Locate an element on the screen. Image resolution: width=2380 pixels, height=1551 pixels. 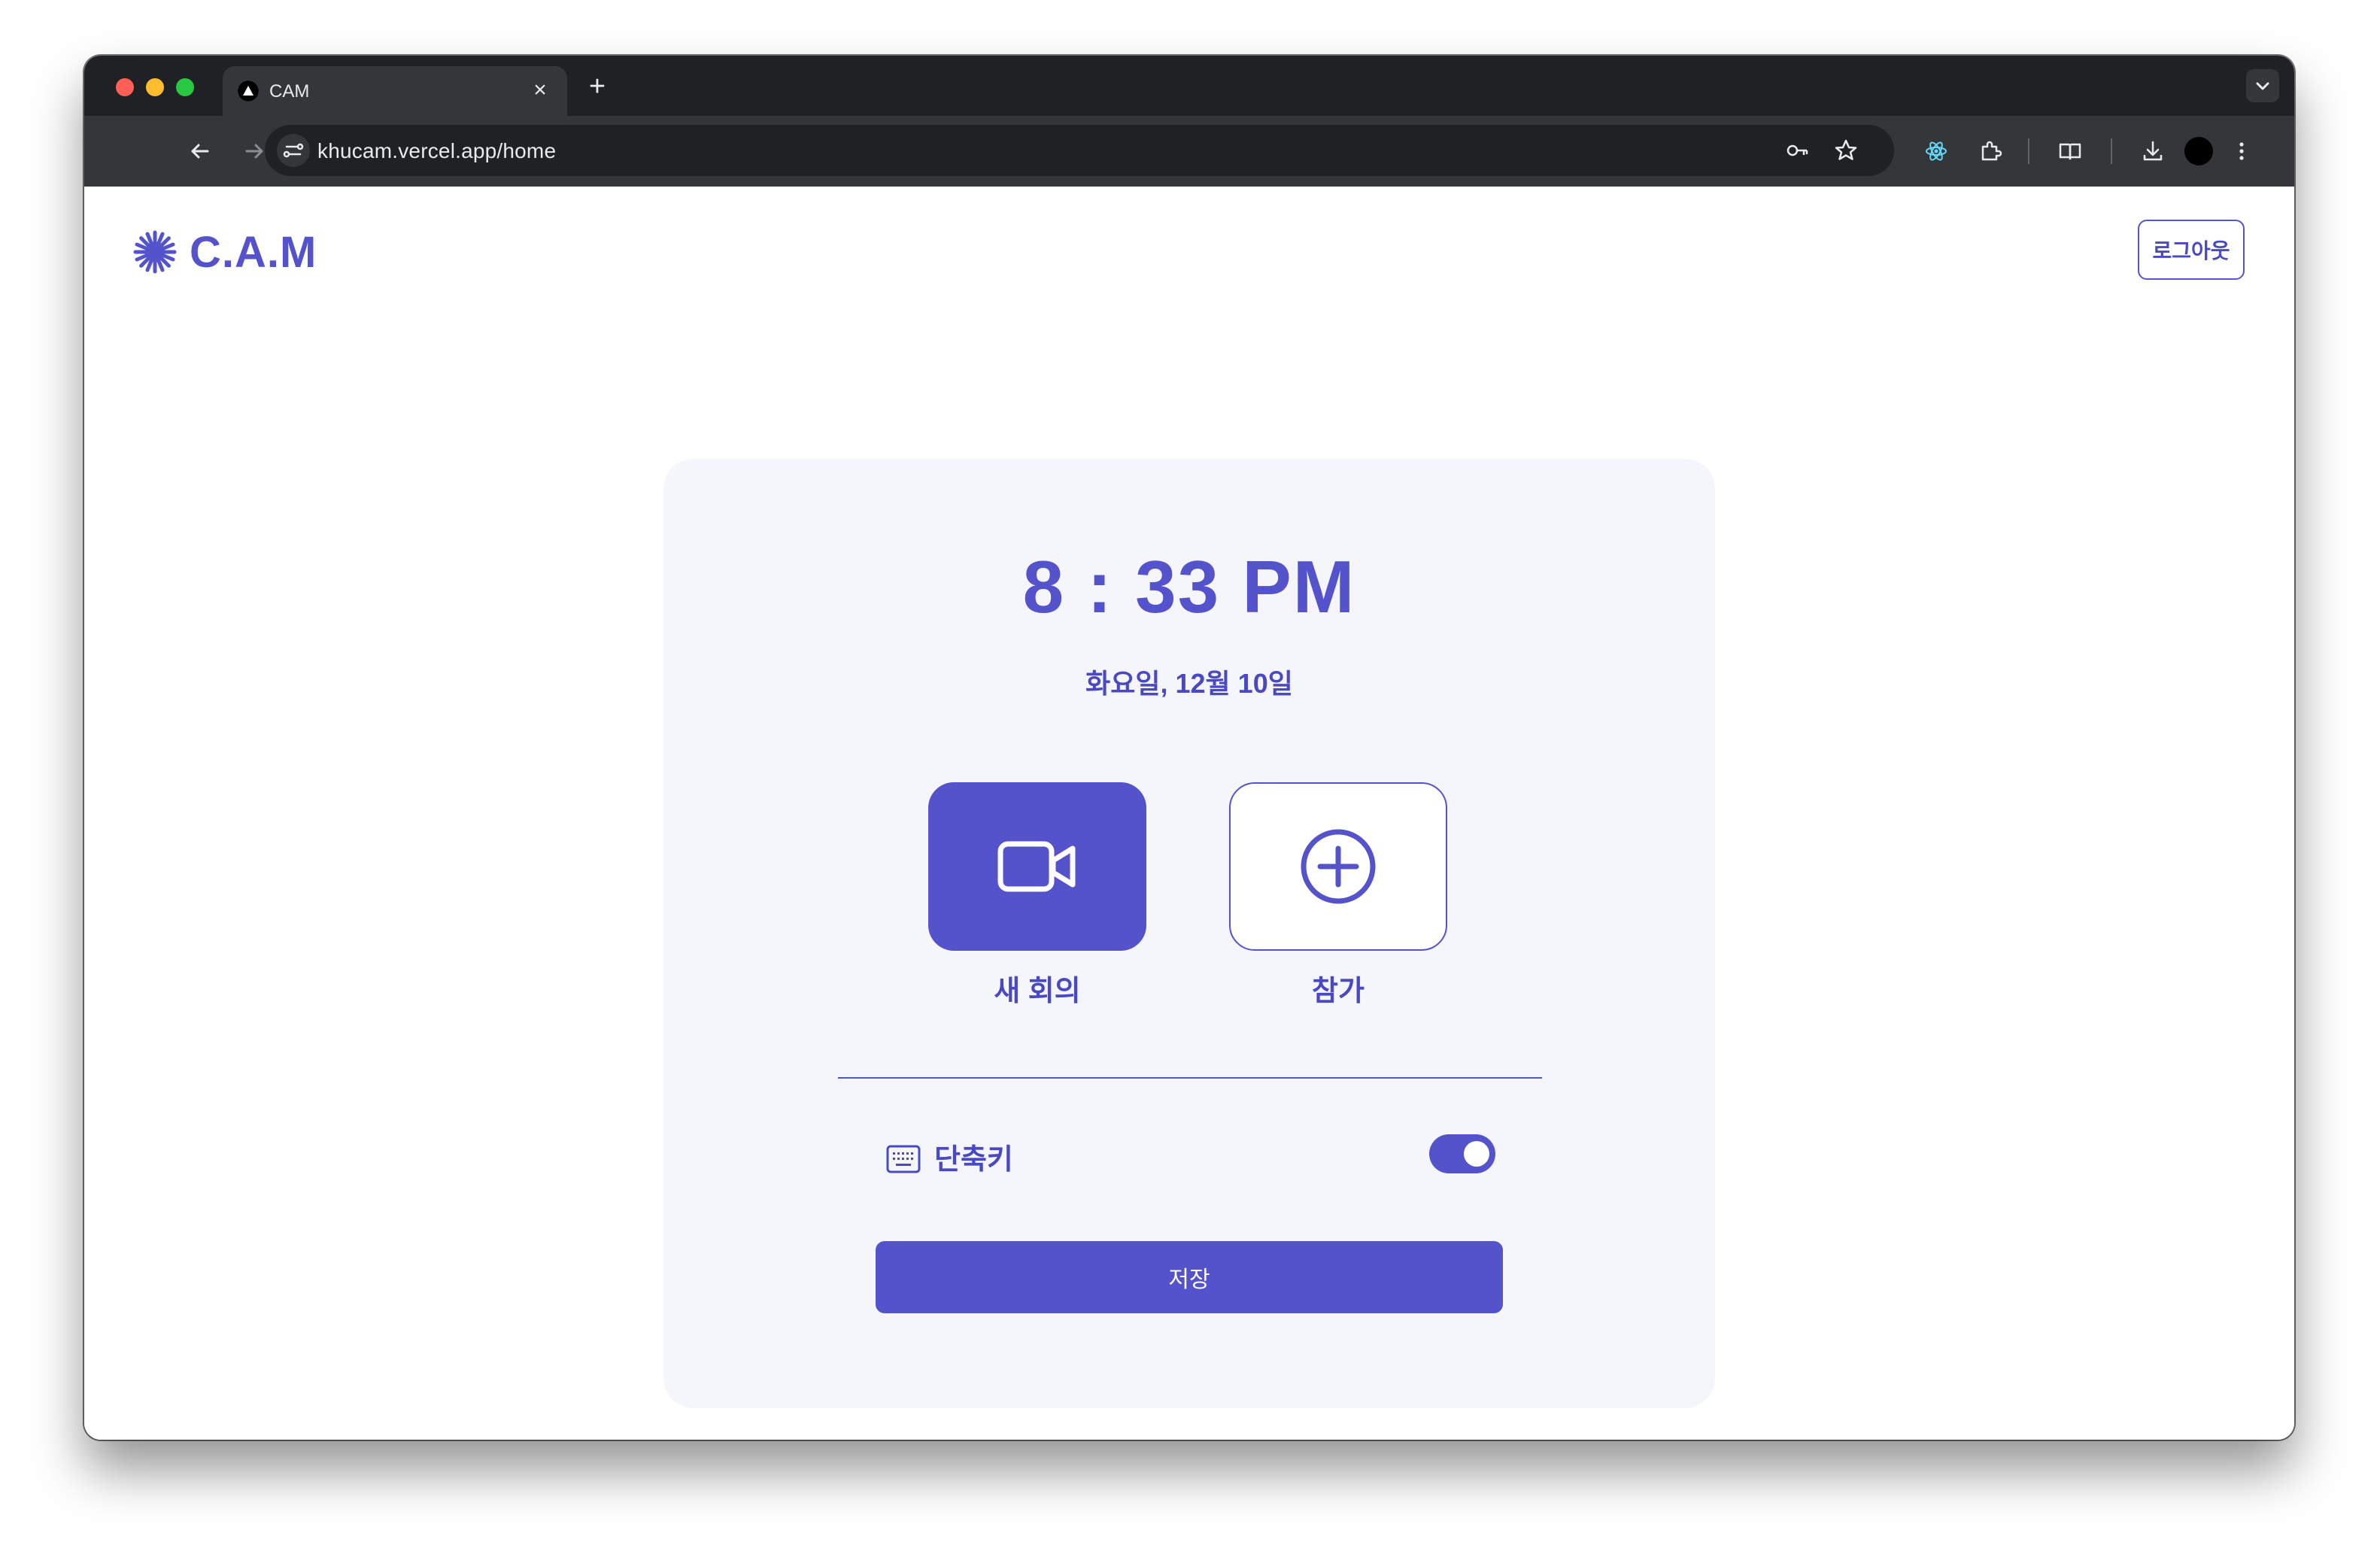
shortcut-label: 단축키 is located at coordinates (973, 1160).